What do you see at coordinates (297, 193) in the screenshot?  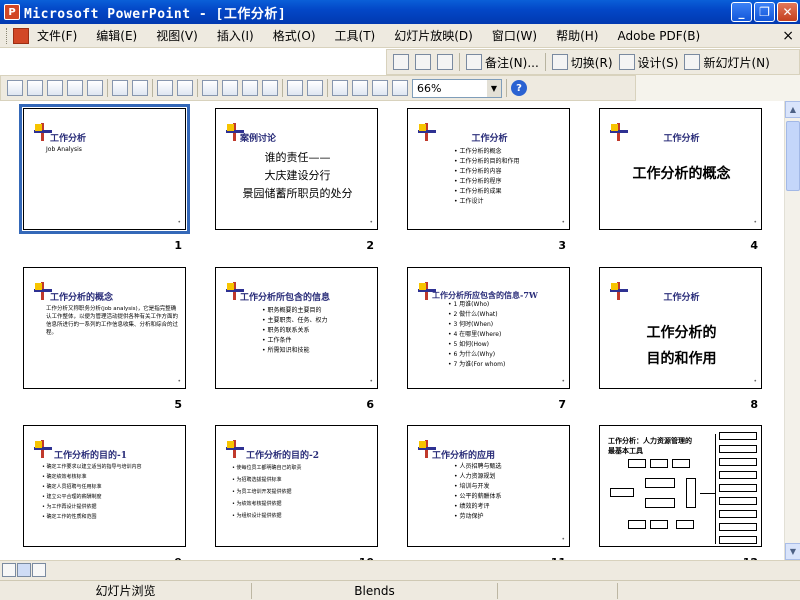 I see `slide-text-line: 景园储蓄所职员的处分` at bounding box center [297, 193].